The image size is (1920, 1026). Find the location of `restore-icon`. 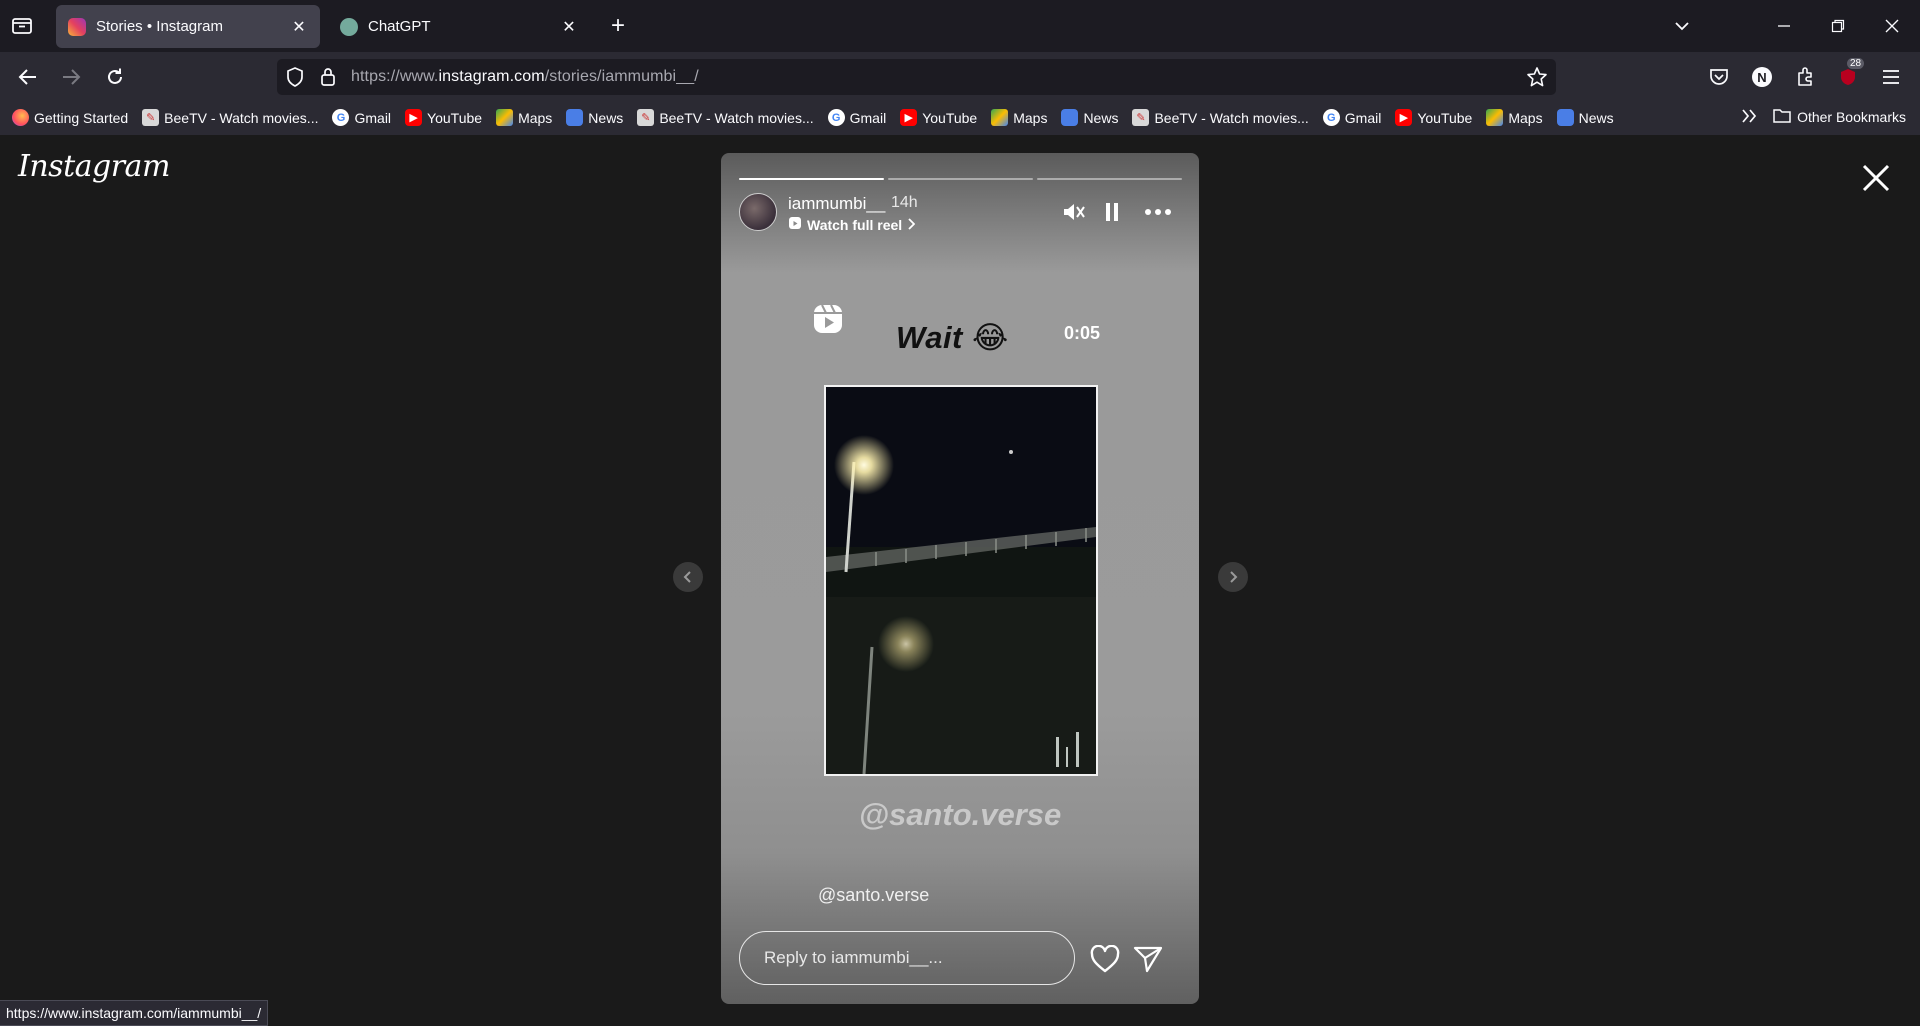

restore-icon is located at coordinates (1838, 26).